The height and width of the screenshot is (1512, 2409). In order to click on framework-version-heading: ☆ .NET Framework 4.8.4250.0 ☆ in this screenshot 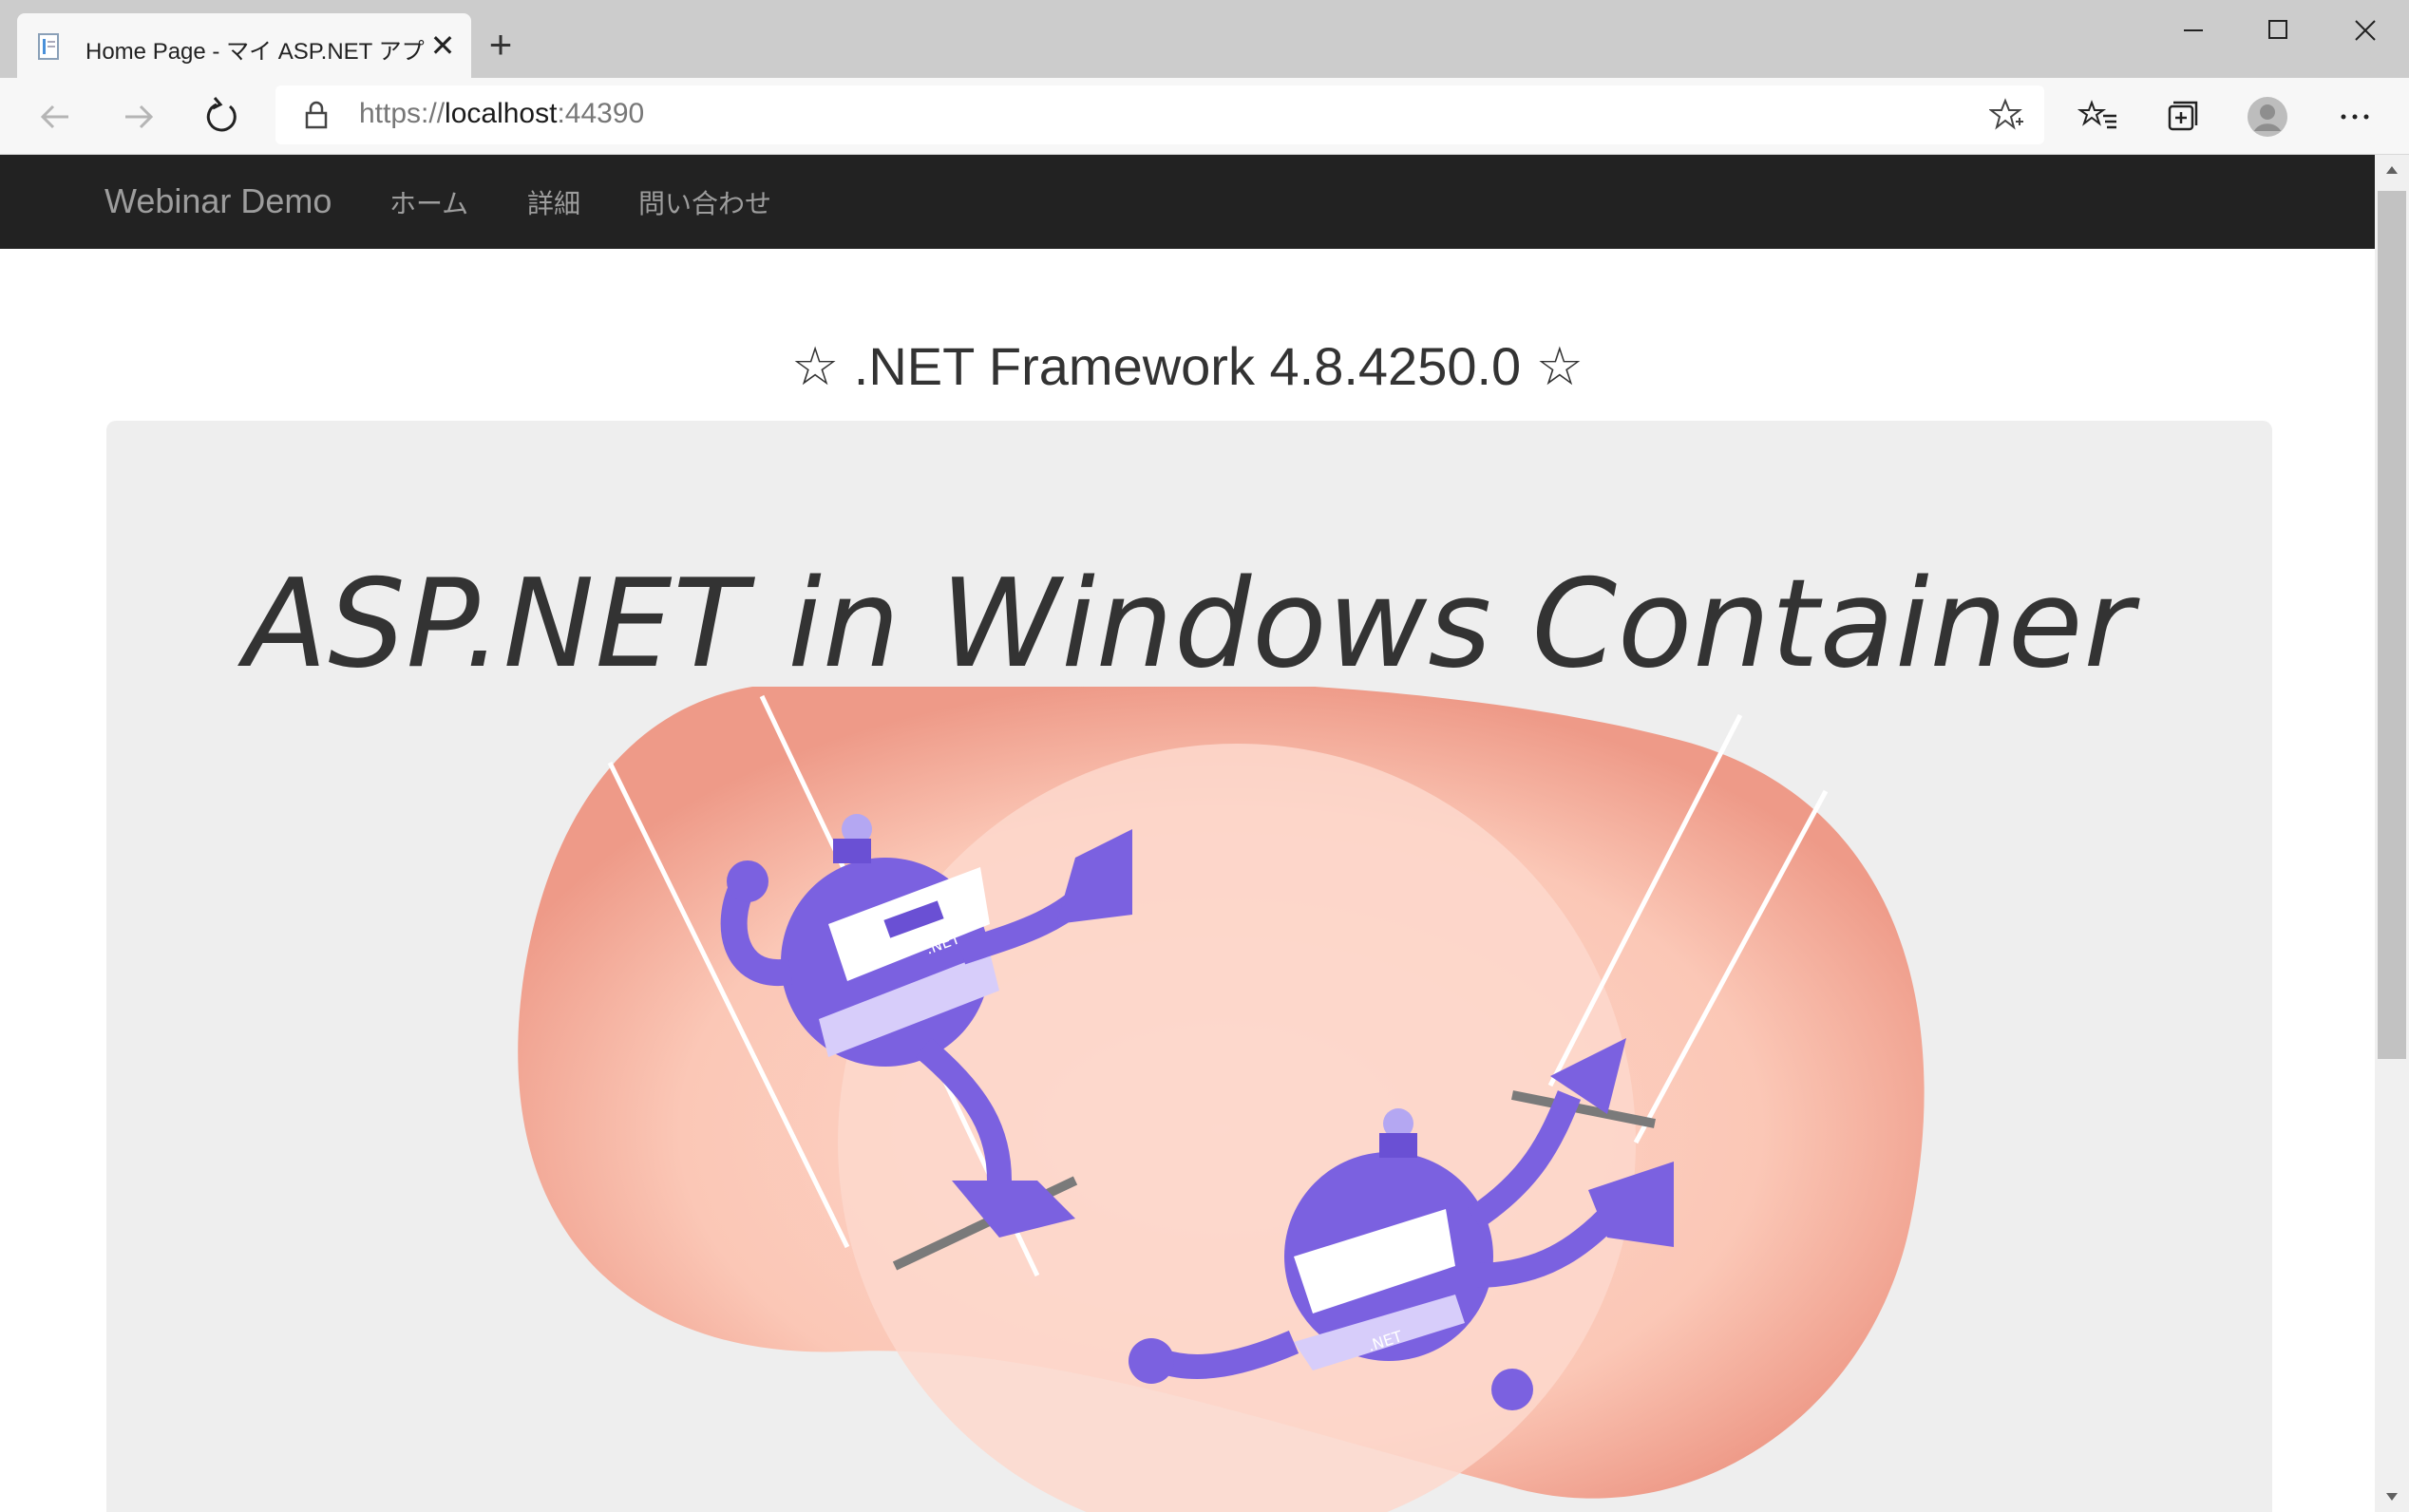, I will do `click(1188, 366)`.